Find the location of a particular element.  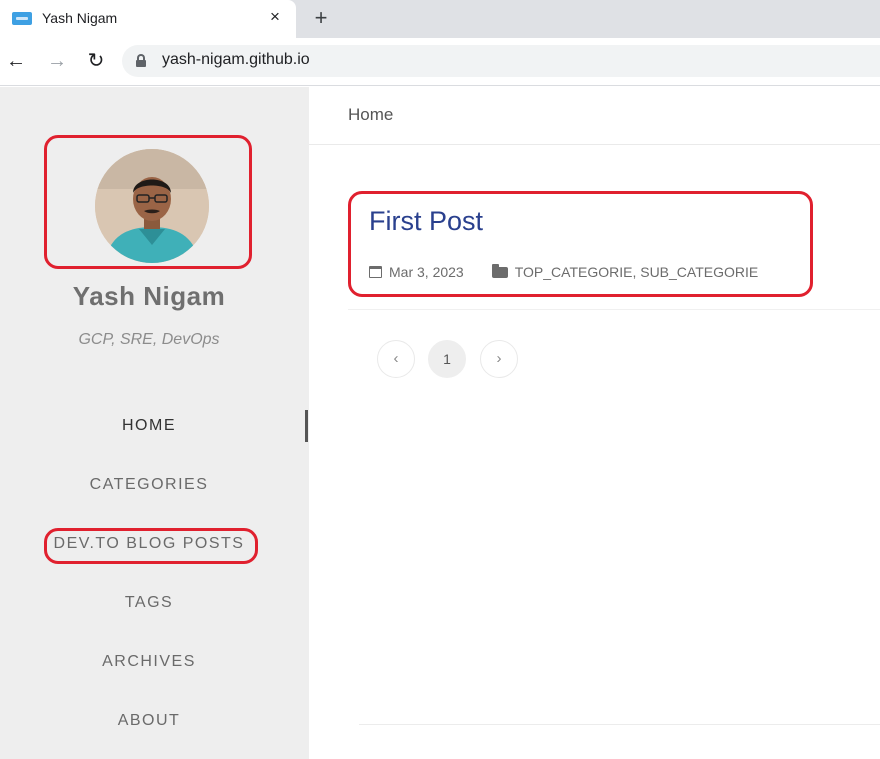

active-menu-indicator is located at coordinates (306, 426).